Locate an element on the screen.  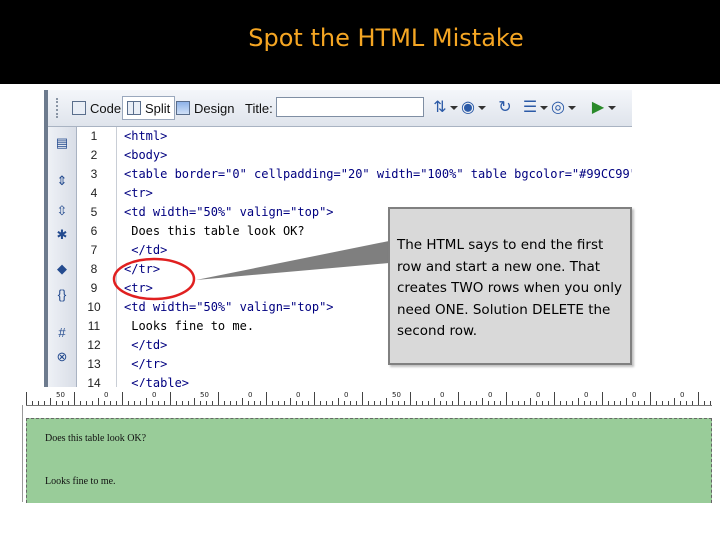
line-number: 6 is located at coordinates (94, 231).